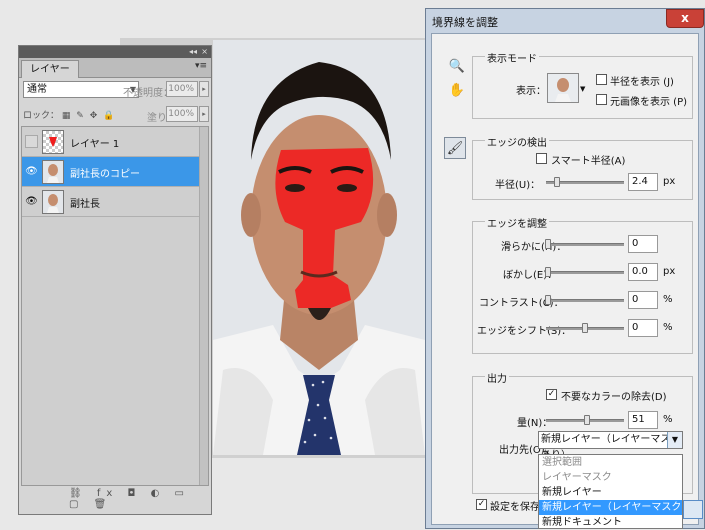 This screenshot has width=705, height=530. I want to click on smooth-slider, so click(584, 244).